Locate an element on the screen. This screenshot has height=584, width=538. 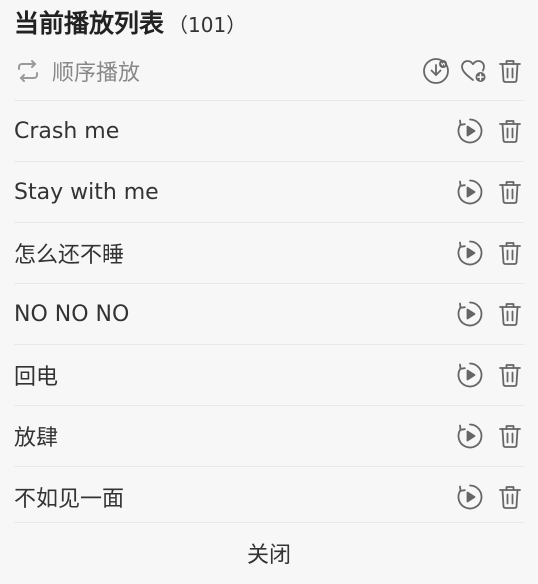
song-title: NO NO NO is located at coordinates (72, 314).